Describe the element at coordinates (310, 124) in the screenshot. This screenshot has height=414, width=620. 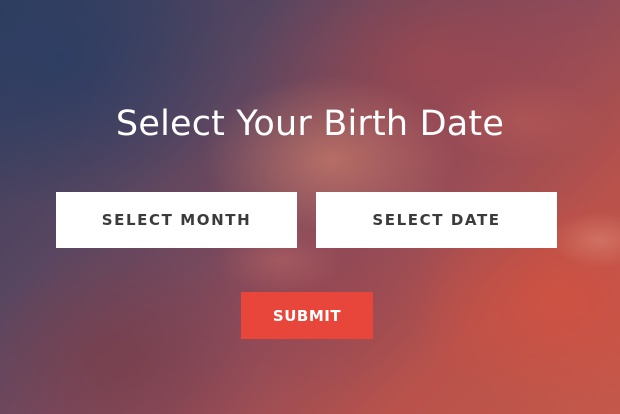
I see `page-title: Select Your Birth Date` at that location.